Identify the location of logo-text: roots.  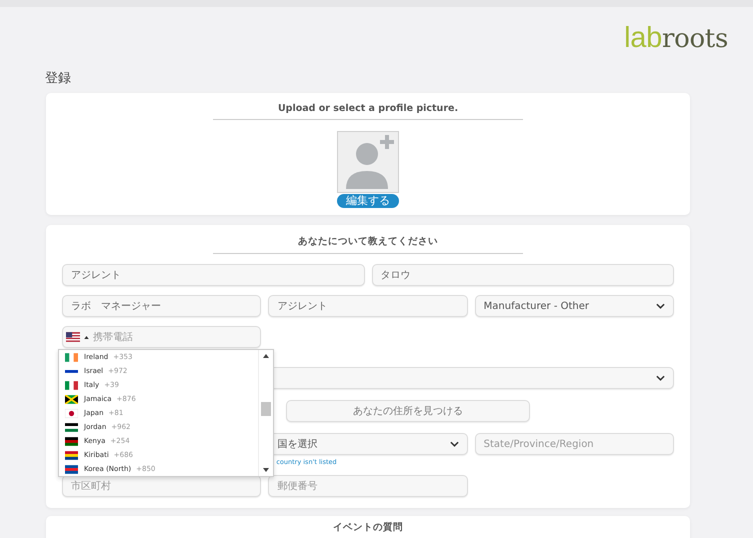
(695, 39).